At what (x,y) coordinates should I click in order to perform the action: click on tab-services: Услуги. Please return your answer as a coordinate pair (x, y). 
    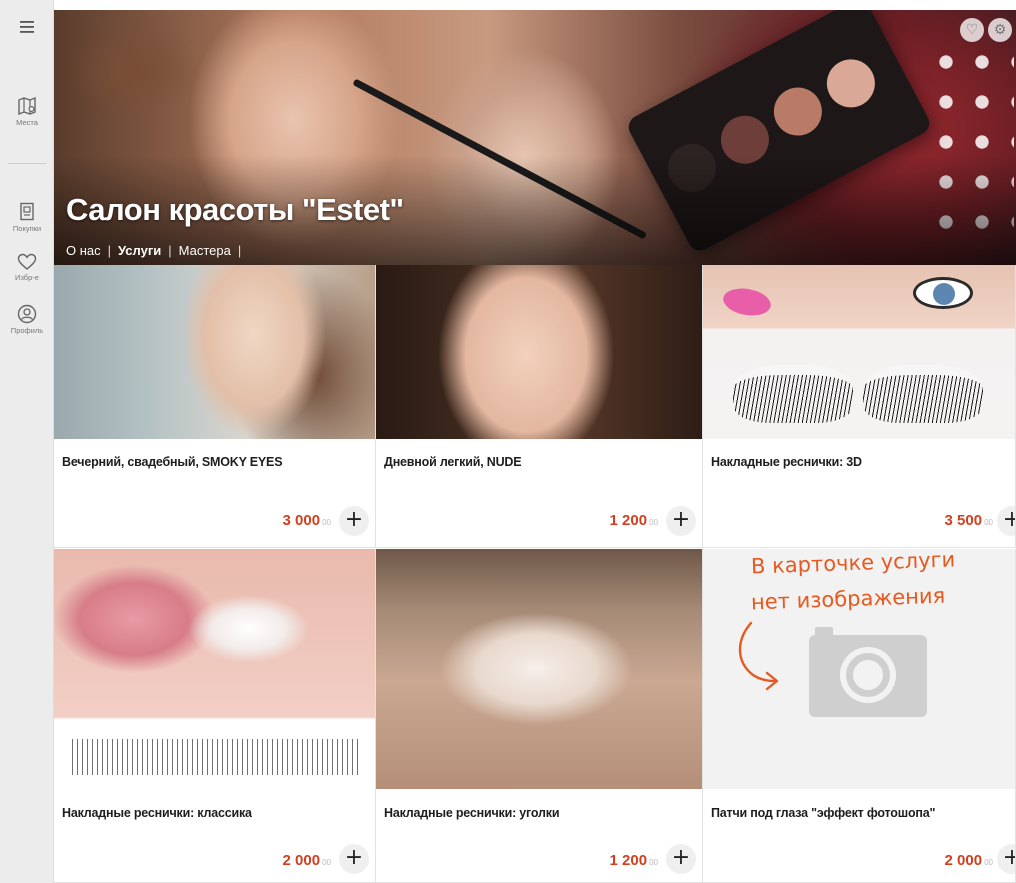
    Looking at the image, I should click on (139, 252).